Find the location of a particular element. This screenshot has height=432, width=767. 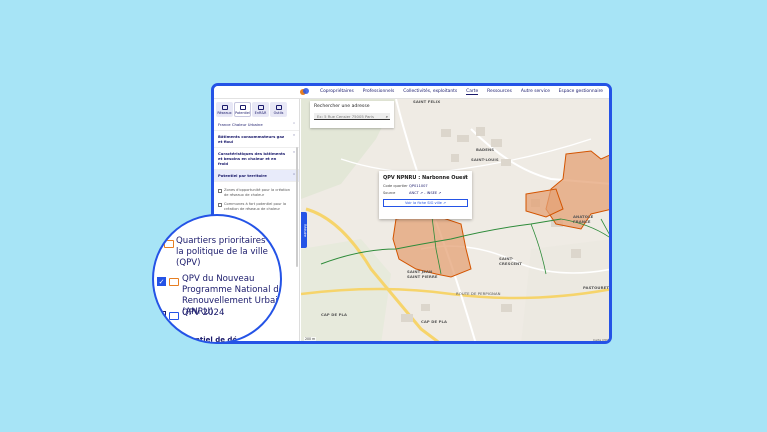

nav-item-coproprietaires: Copropriétaires is located at coordinates (337, 92).